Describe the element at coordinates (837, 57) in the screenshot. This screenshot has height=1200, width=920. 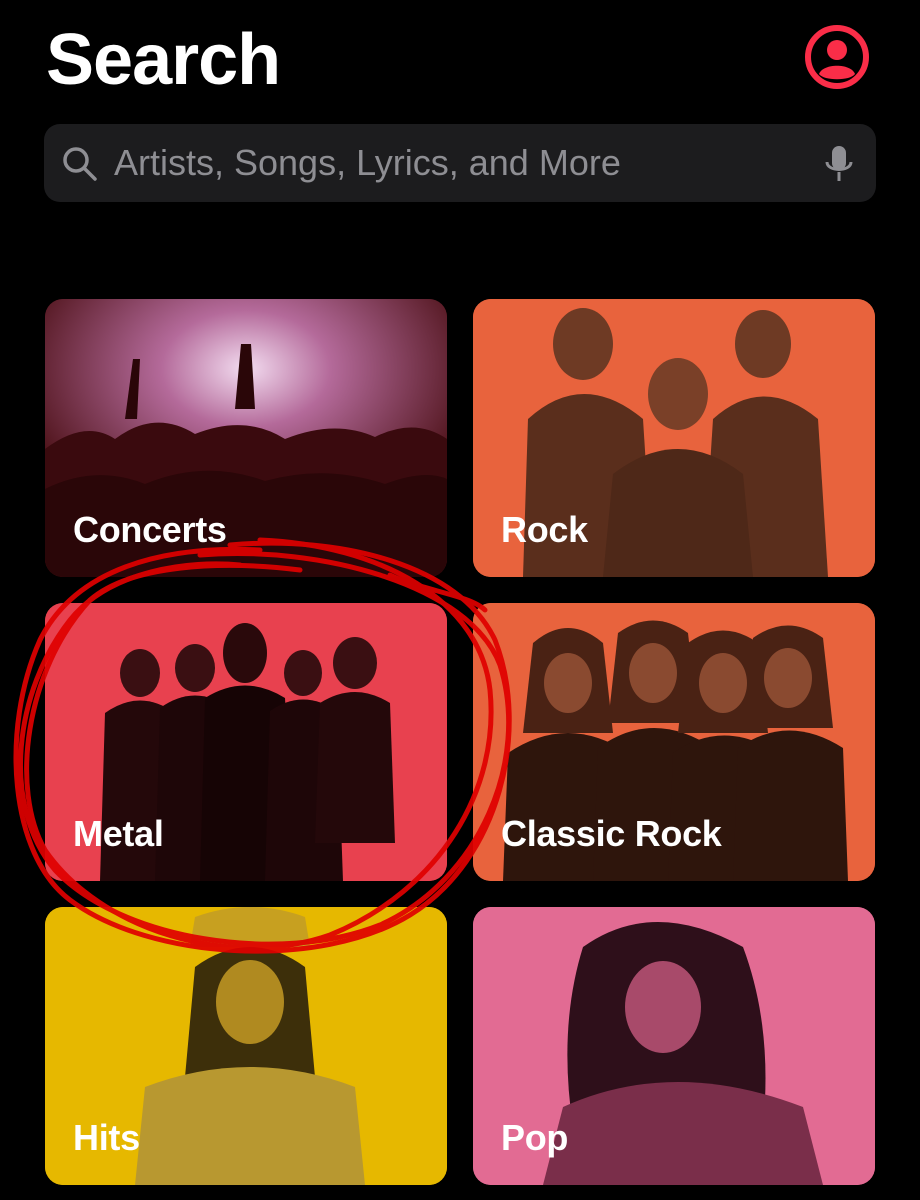
I see `profile-icon` at that location.